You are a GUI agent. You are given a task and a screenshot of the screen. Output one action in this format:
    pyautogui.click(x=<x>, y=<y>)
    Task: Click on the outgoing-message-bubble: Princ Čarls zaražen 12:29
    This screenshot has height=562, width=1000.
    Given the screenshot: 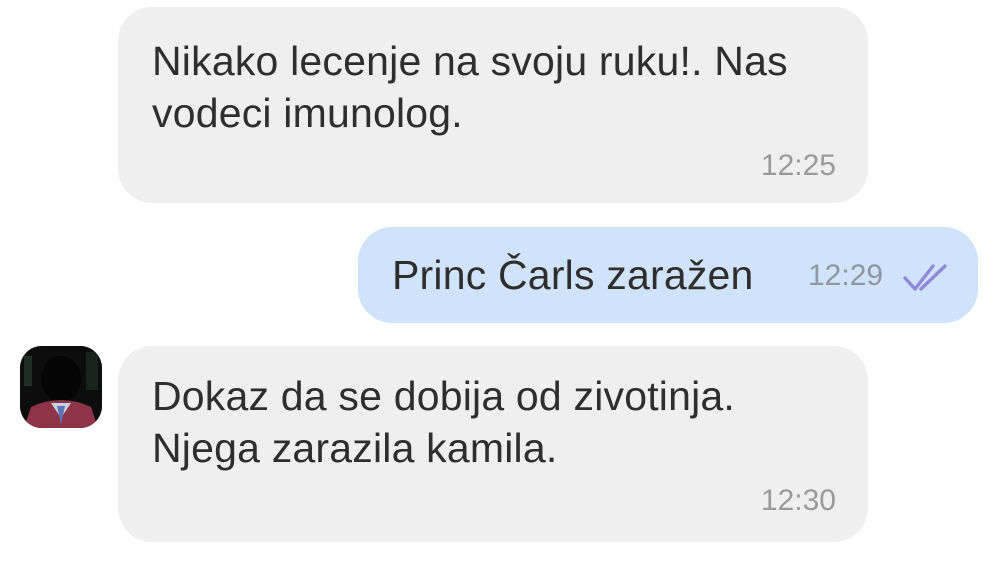 What is the action you would take?
    pyautogui.click(x=668, y=275)
    